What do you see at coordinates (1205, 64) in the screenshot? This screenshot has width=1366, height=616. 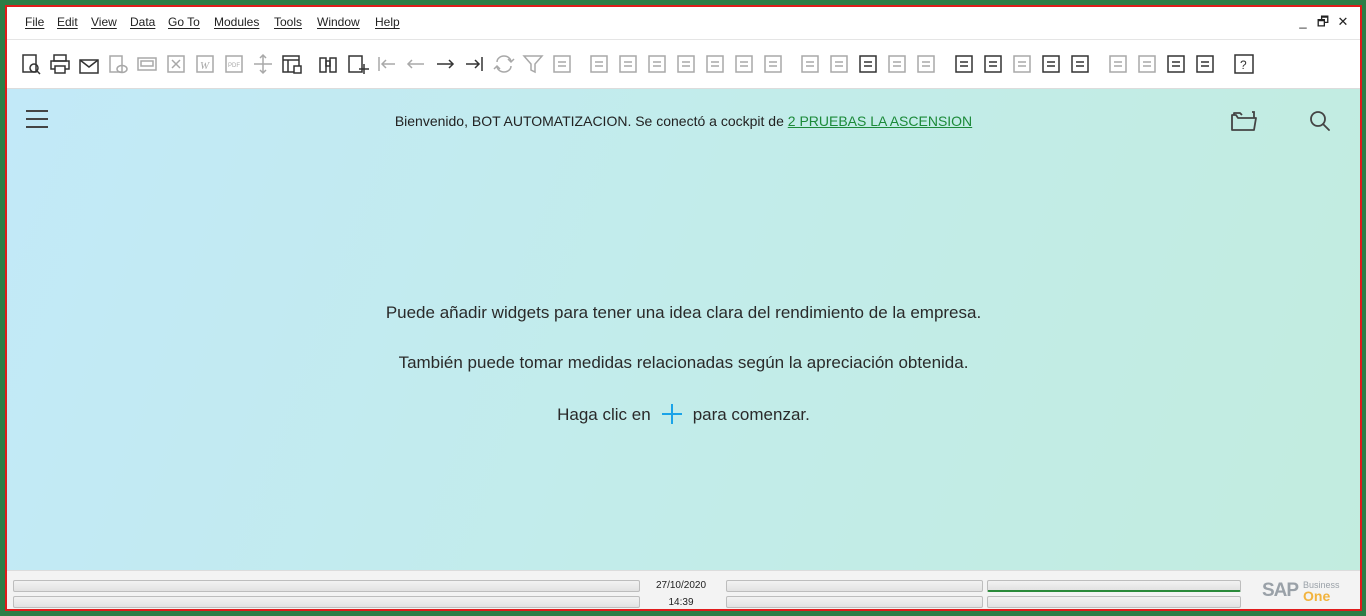 I see `report-icon` at bounding box center [1205, 64].